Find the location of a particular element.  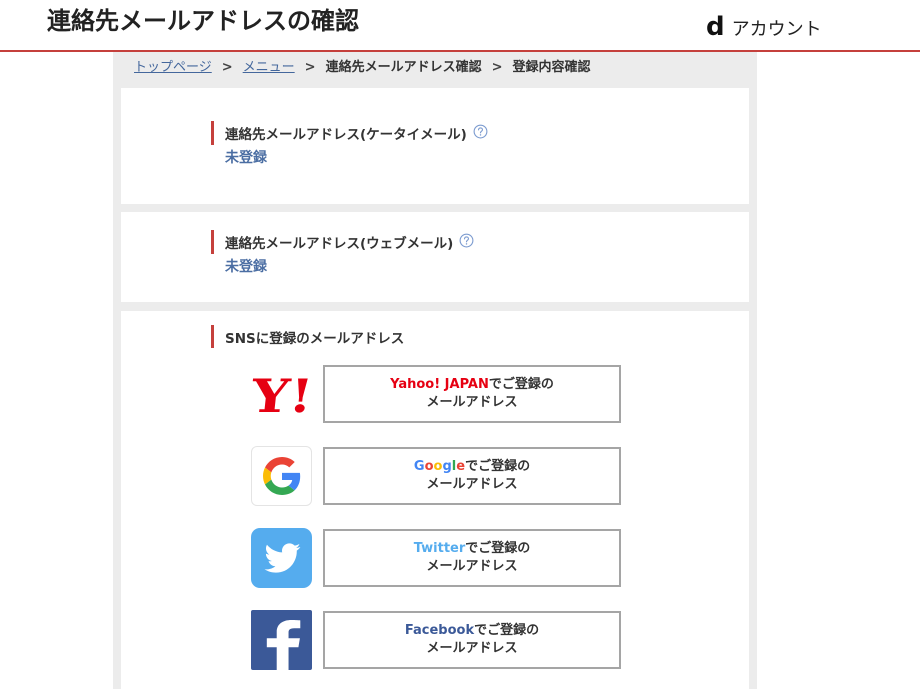

sns-row-yahoo: Y! Yahoo! JAPANでご登録の メールアドレス is located at coordinates (436, 394).